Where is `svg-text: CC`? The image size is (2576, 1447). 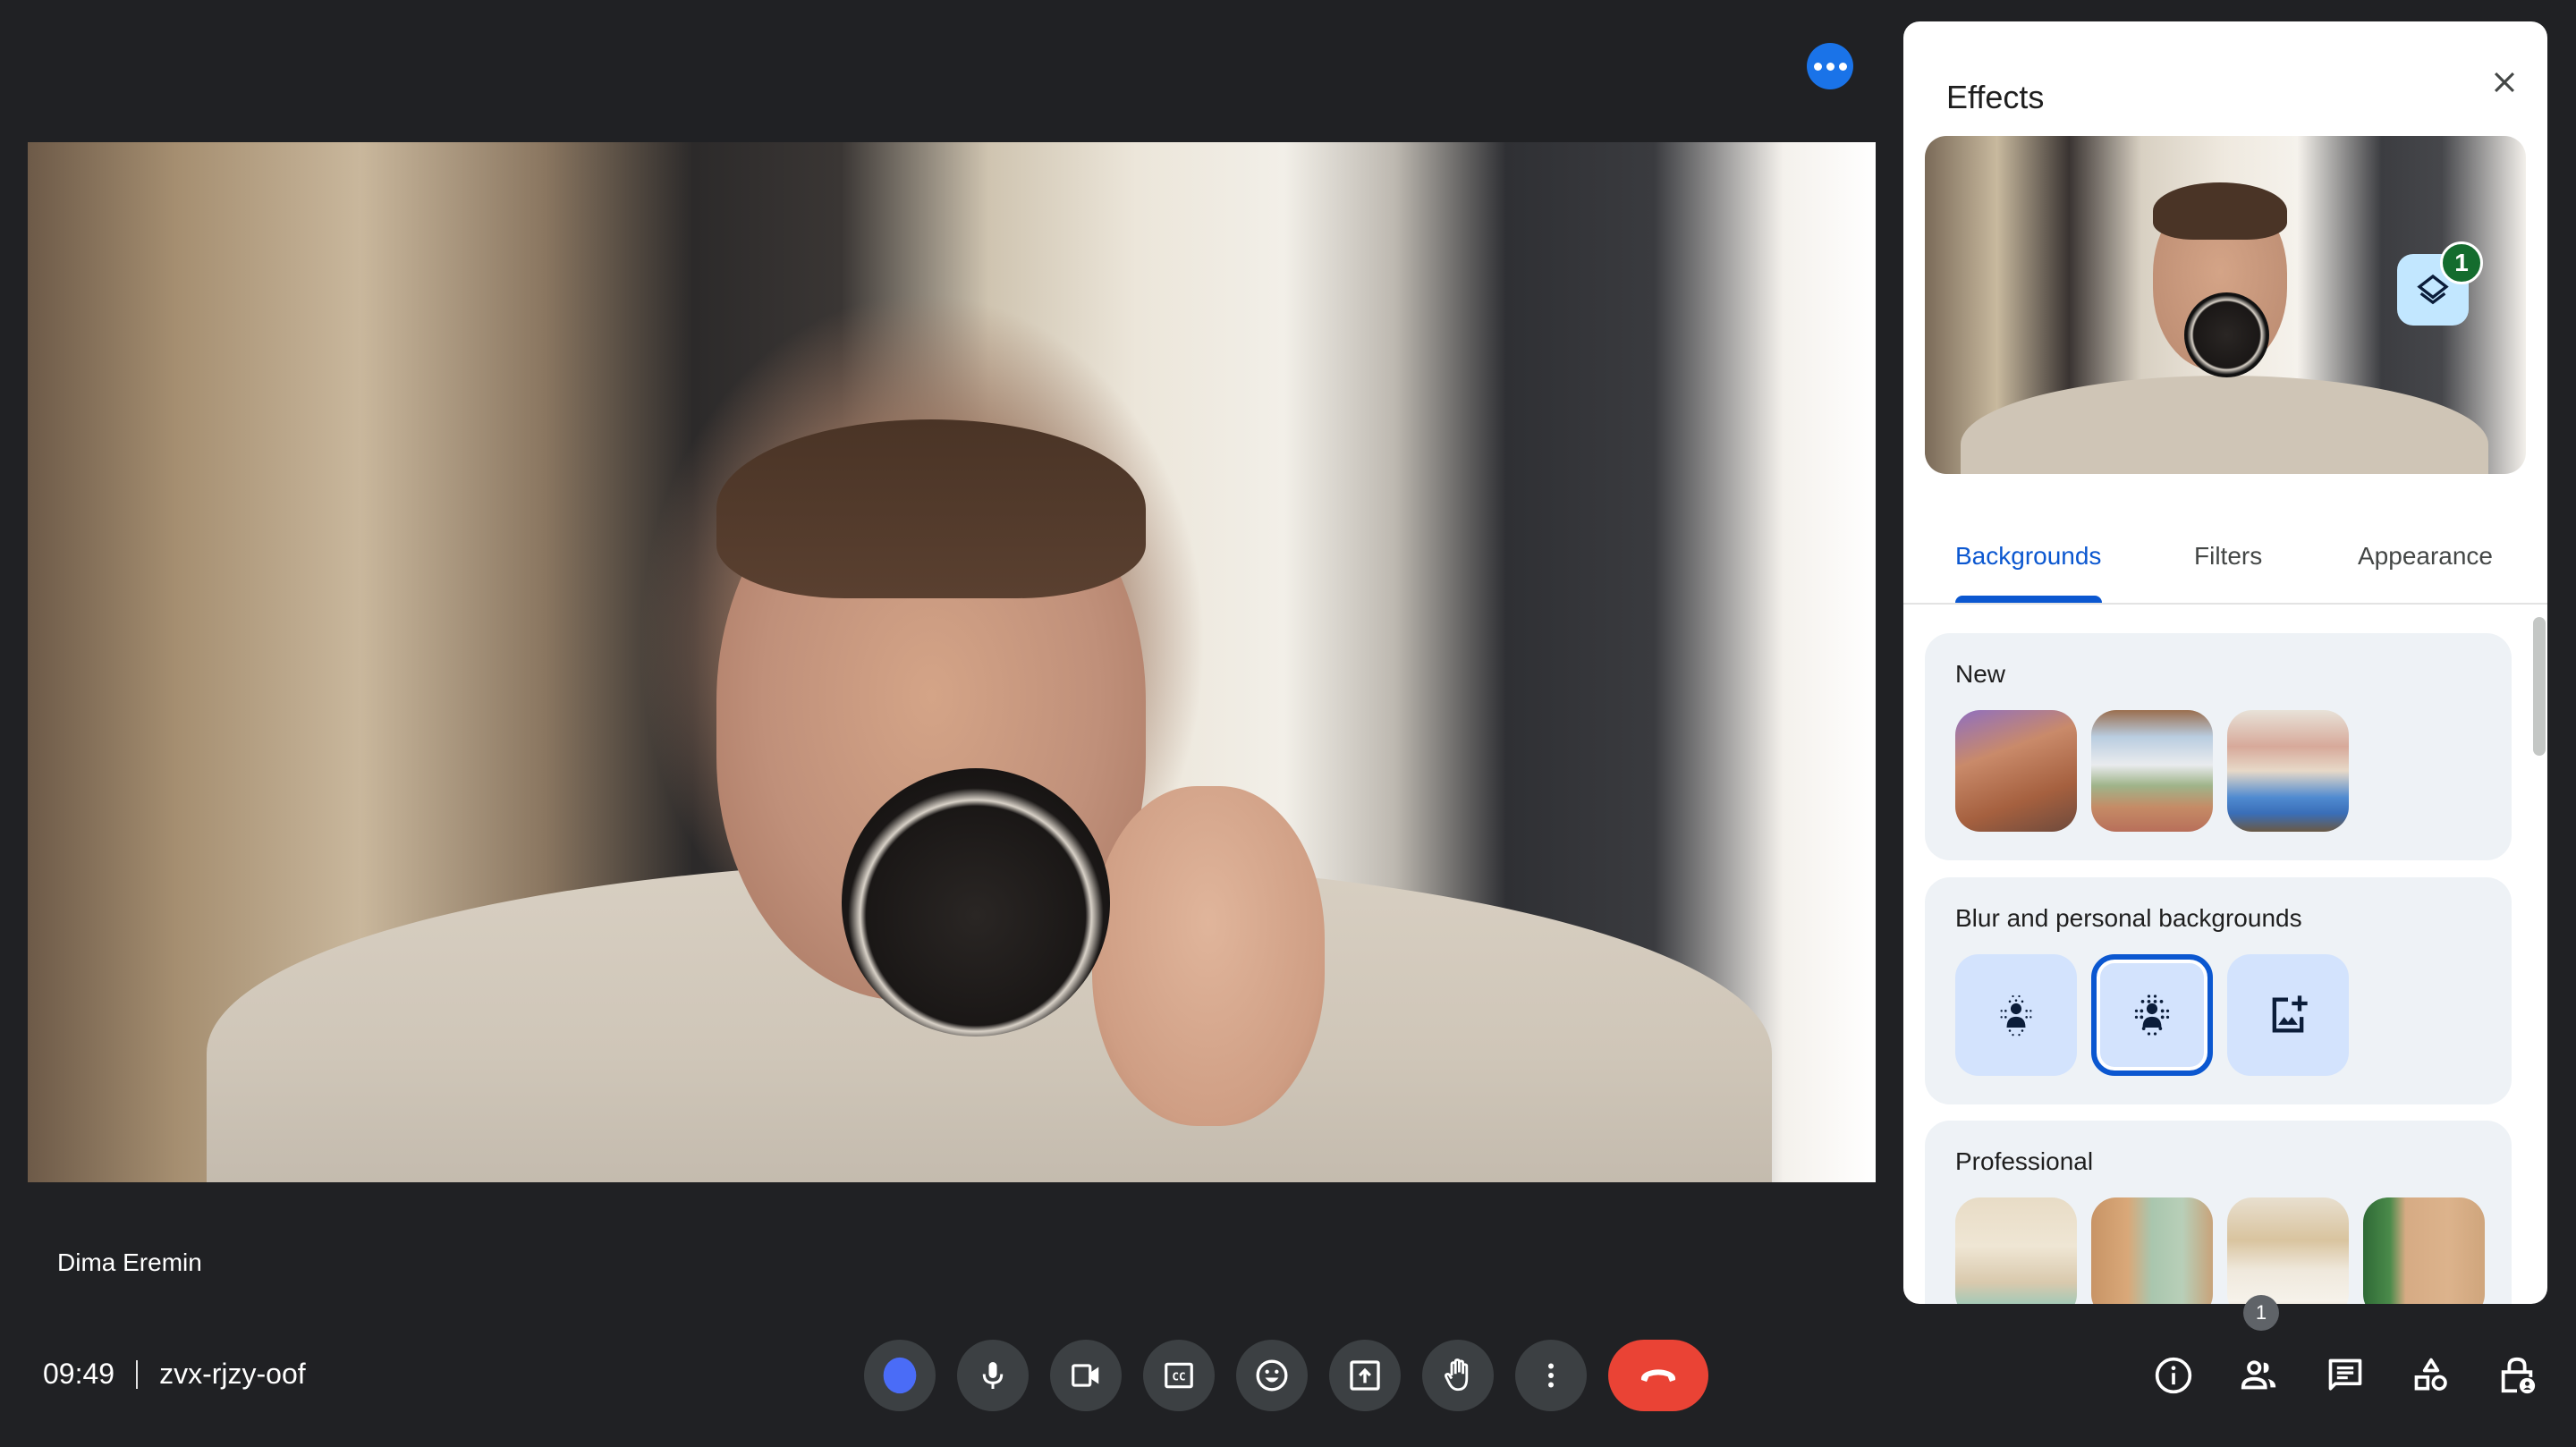
svg-text: CC is located at coordinates (1178, 1377).